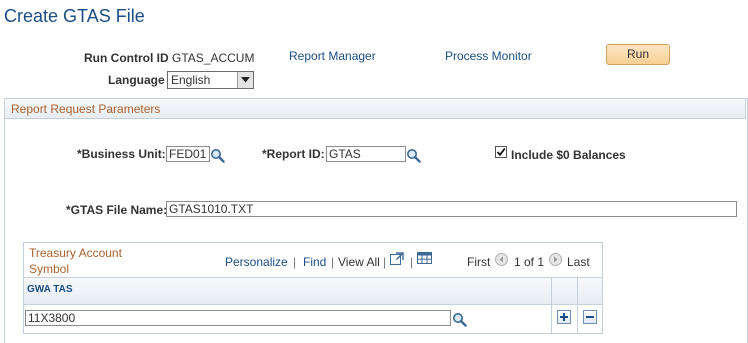 The width and height of the screenshot is (748, 343). Describe the element at coordinates (332, 56) in the screenshot. I see `report-manager-link: Report Manager` at that location.